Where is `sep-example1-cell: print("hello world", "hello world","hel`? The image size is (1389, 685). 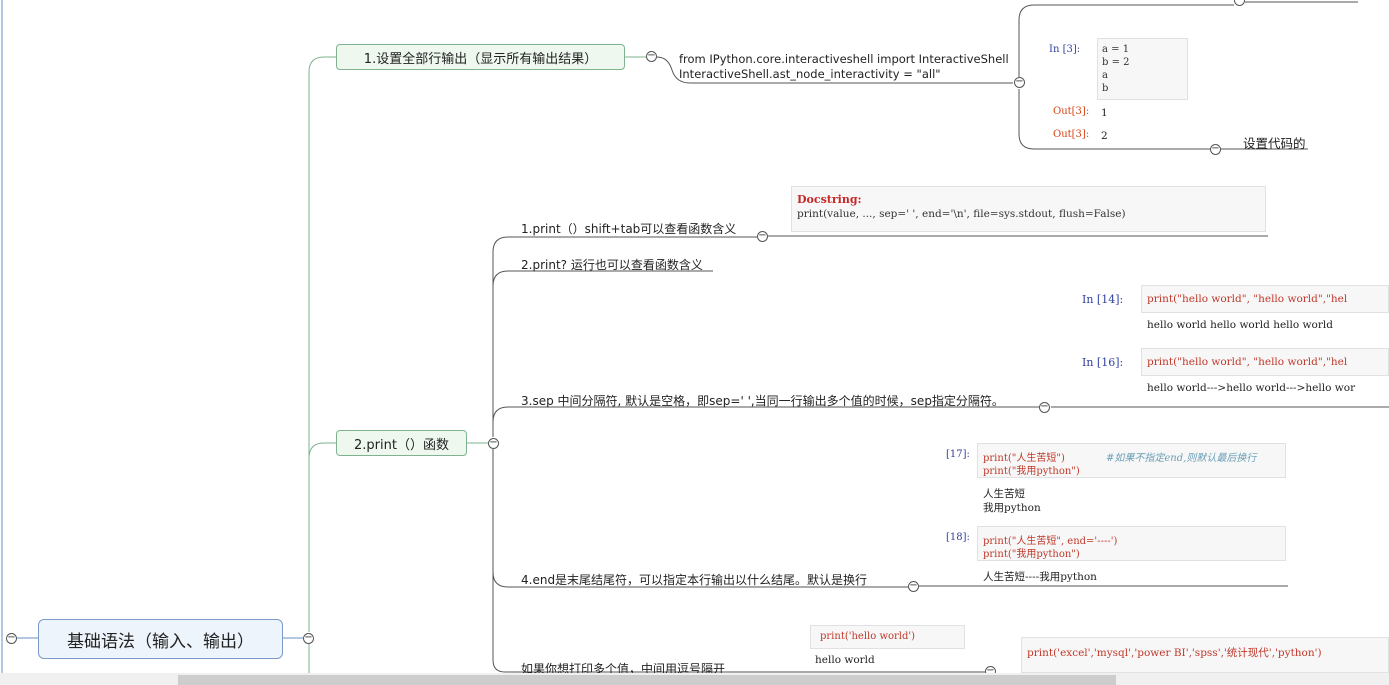
sep-example1-cell: print("hello world", "hello world","hel is located at coordinates (1265, 299).